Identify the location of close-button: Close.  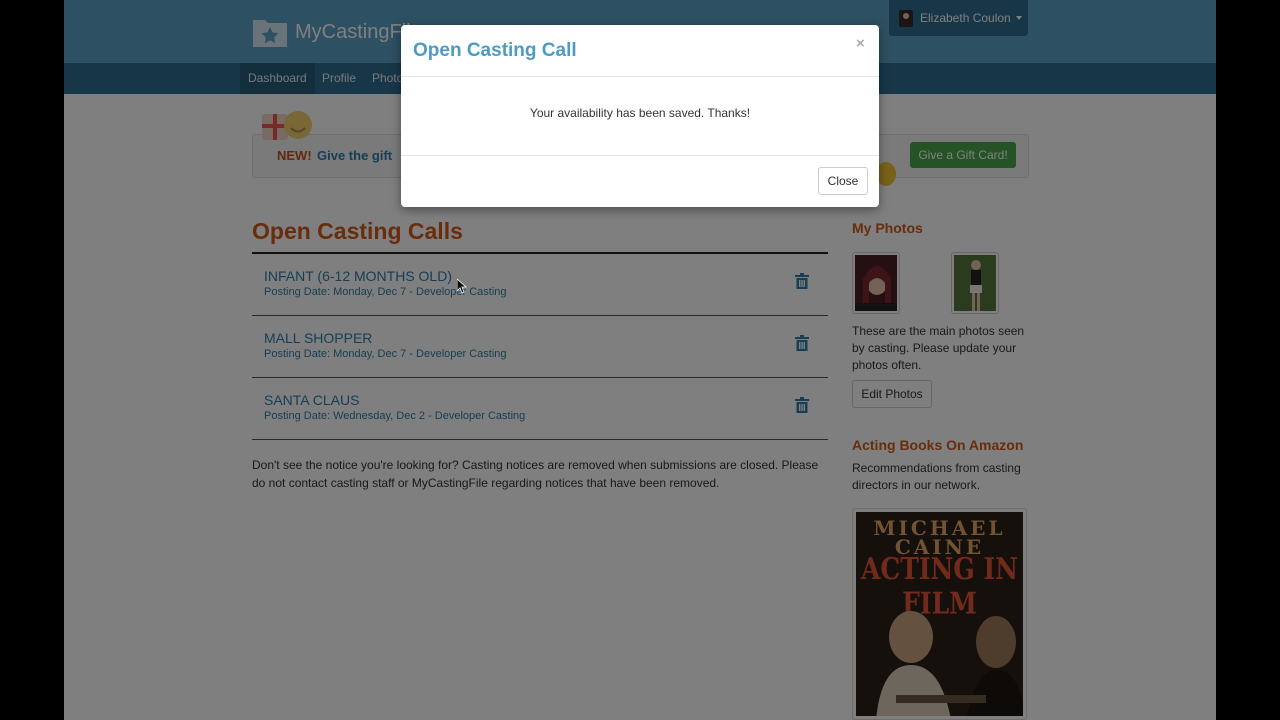
(843, 181).